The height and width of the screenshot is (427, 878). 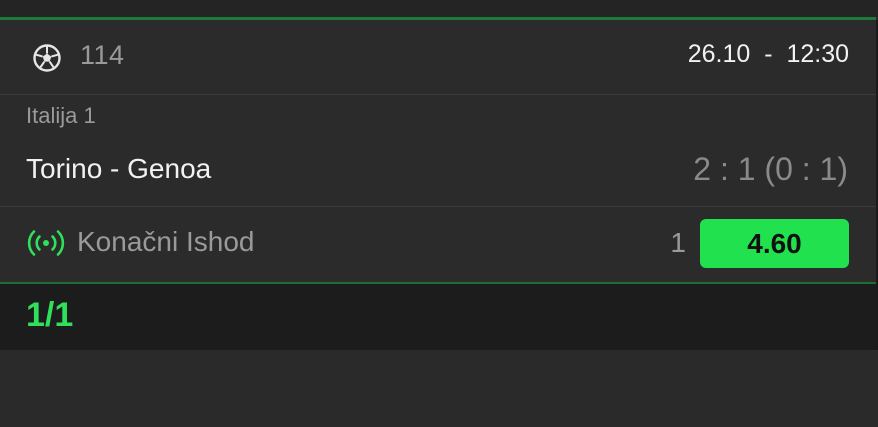 I want to click on divider, so click(x=438, y=206).